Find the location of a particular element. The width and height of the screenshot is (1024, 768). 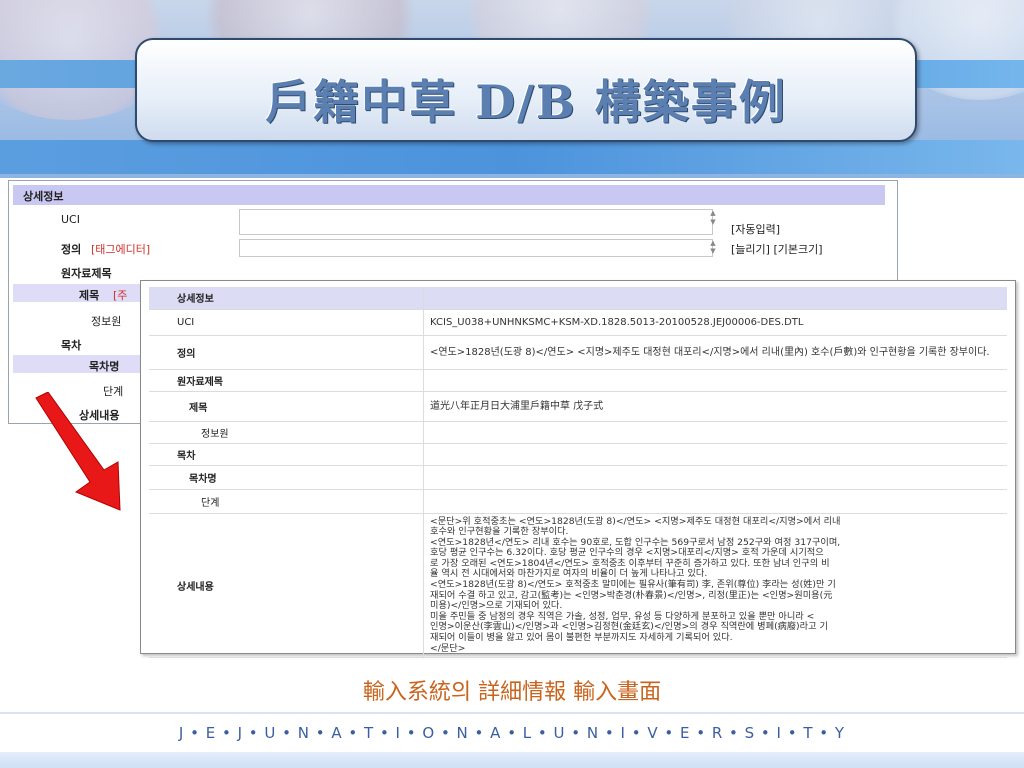

title-value: 道光八年正月日大浦里戶籍中草 戊子式 is located at coordinates (715, 406).